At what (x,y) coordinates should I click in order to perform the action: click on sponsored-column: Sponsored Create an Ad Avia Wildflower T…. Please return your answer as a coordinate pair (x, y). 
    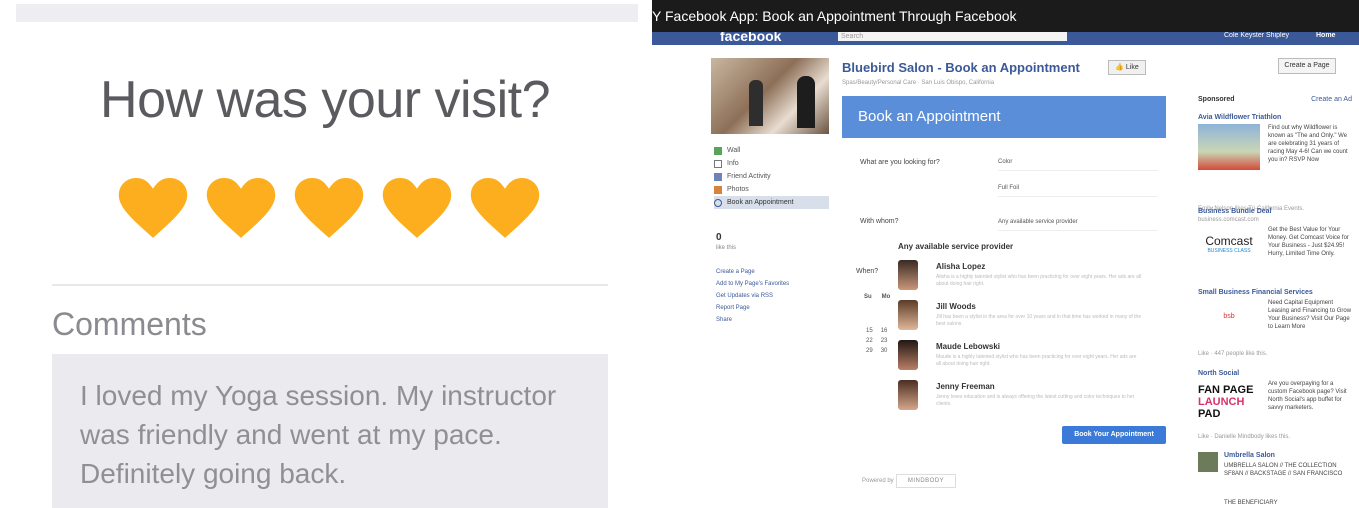
    Looking at the image, I should click on (1275, 301).